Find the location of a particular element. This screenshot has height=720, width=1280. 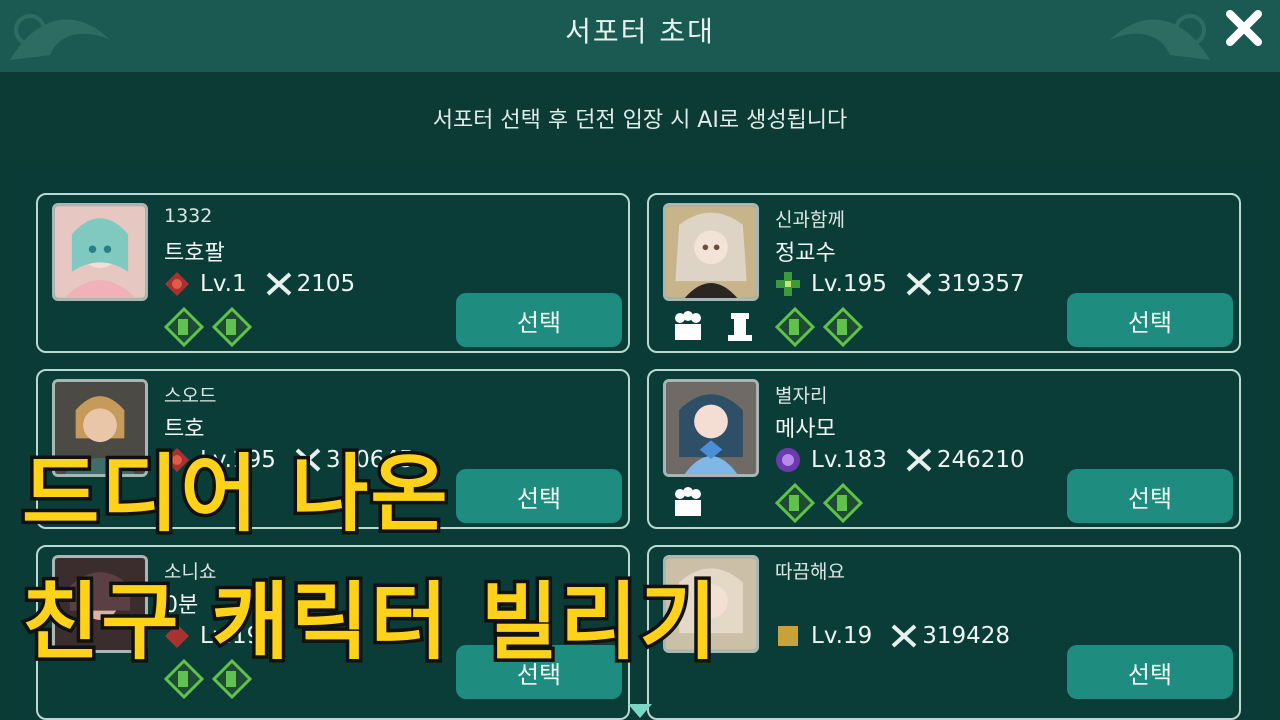

supporter-card: 신과함께 정교수 Lv.195 319357 선택 is located at coordinates (944, 273).